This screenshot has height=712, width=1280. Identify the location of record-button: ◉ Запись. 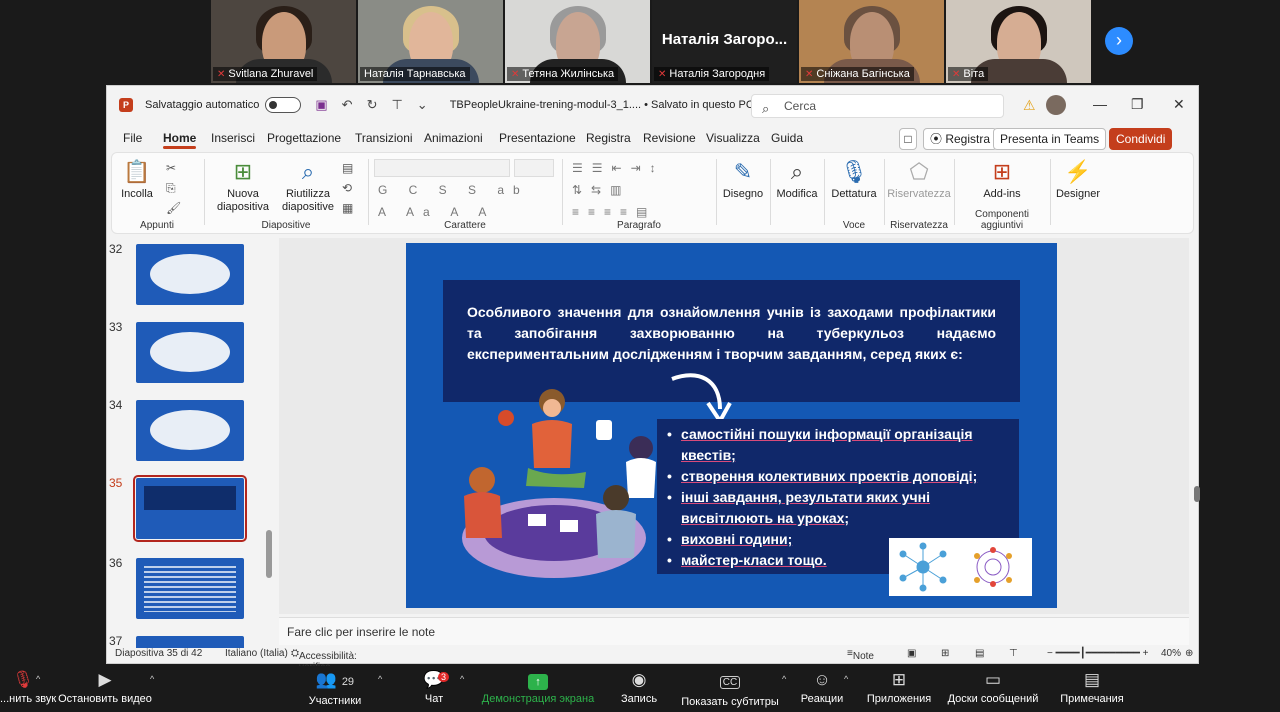
(639, 687).